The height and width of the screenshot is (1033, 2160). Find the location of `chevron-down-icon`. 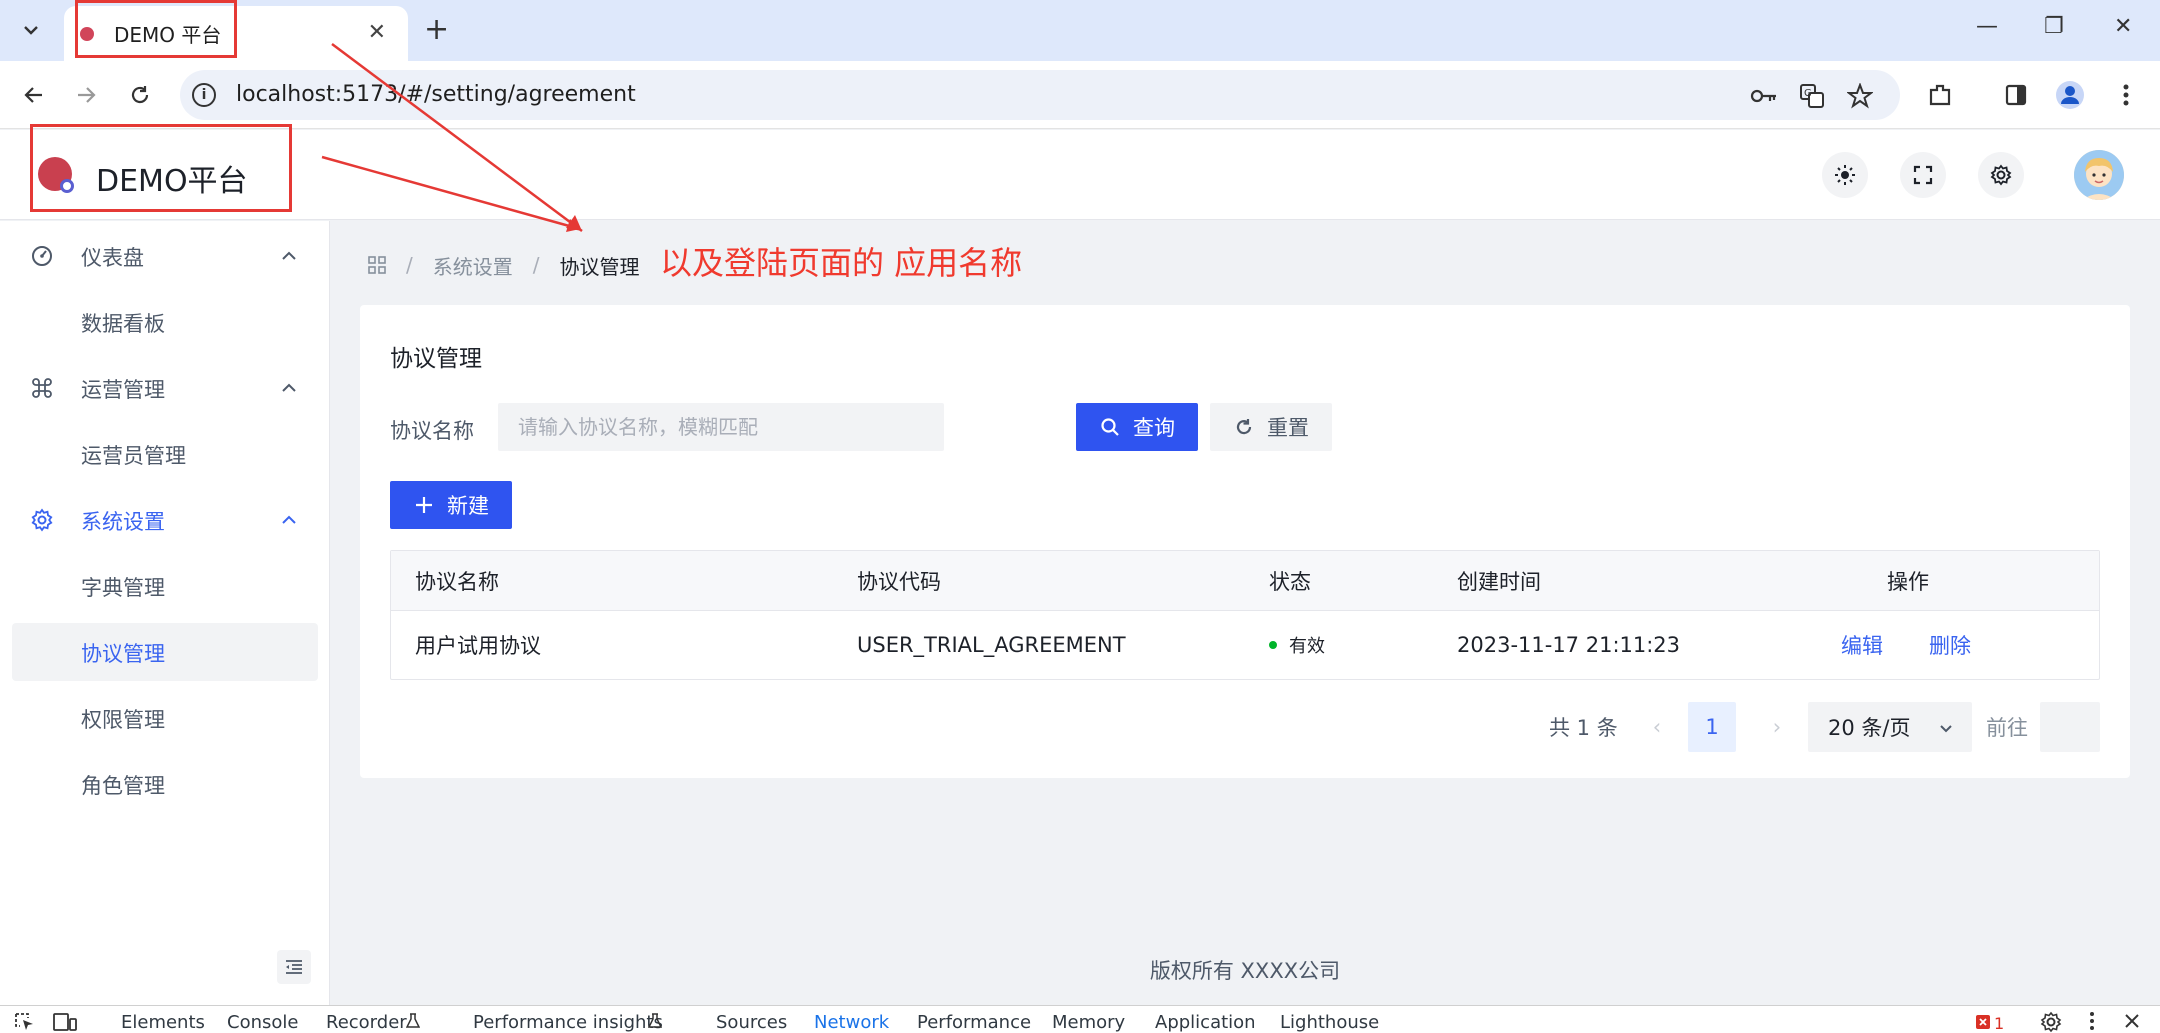

chevron-down-icon is located at coordinates (1946, 729).